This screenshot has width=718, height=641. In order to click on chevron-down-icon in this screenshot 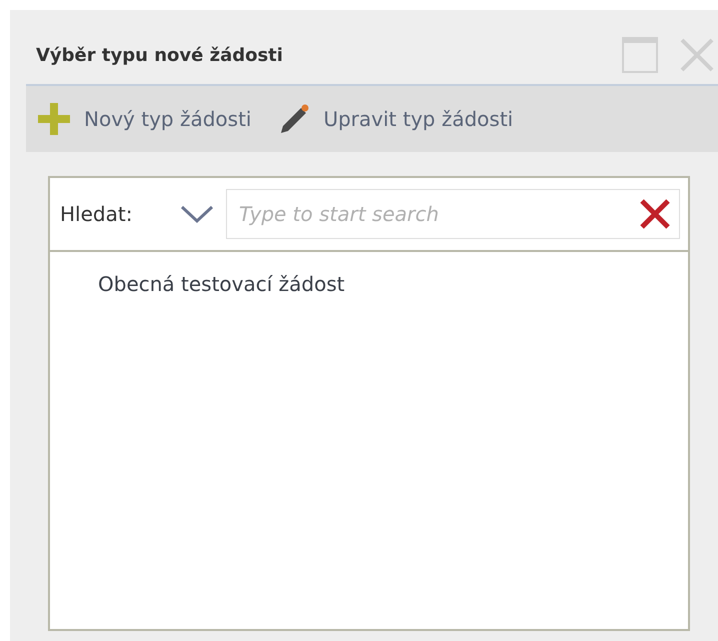, I will do `click(197, 214)`.